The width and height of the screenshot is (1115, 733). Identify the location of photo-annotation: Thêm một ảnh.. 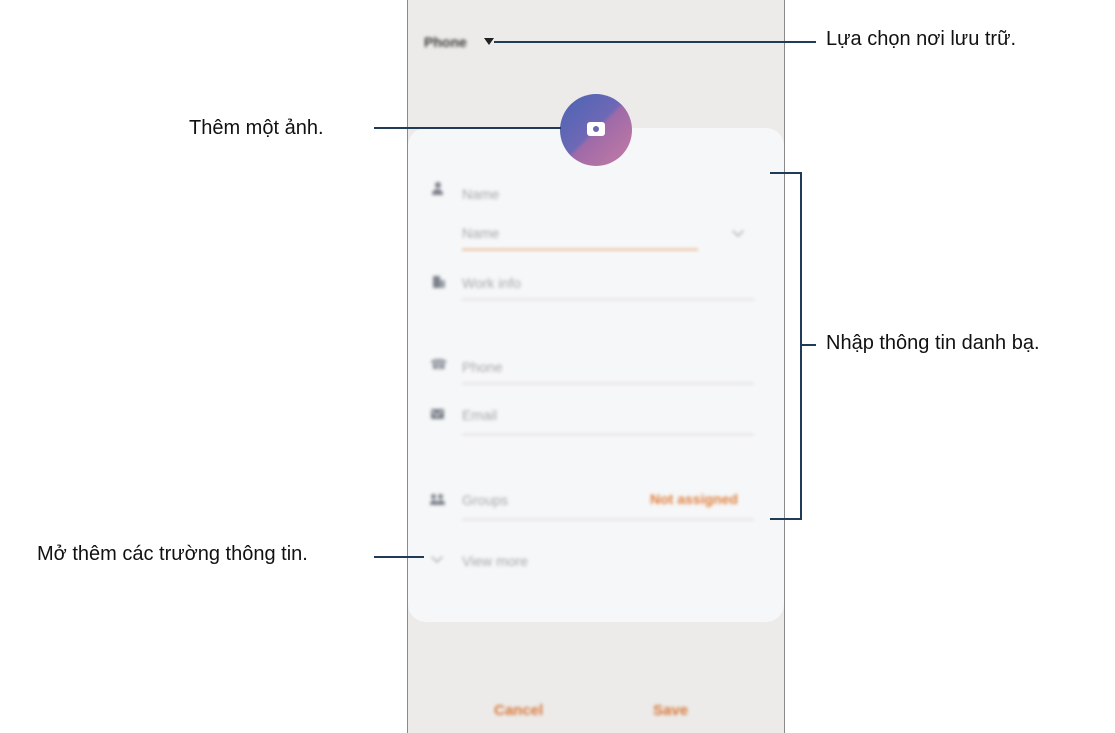
(256, 128).